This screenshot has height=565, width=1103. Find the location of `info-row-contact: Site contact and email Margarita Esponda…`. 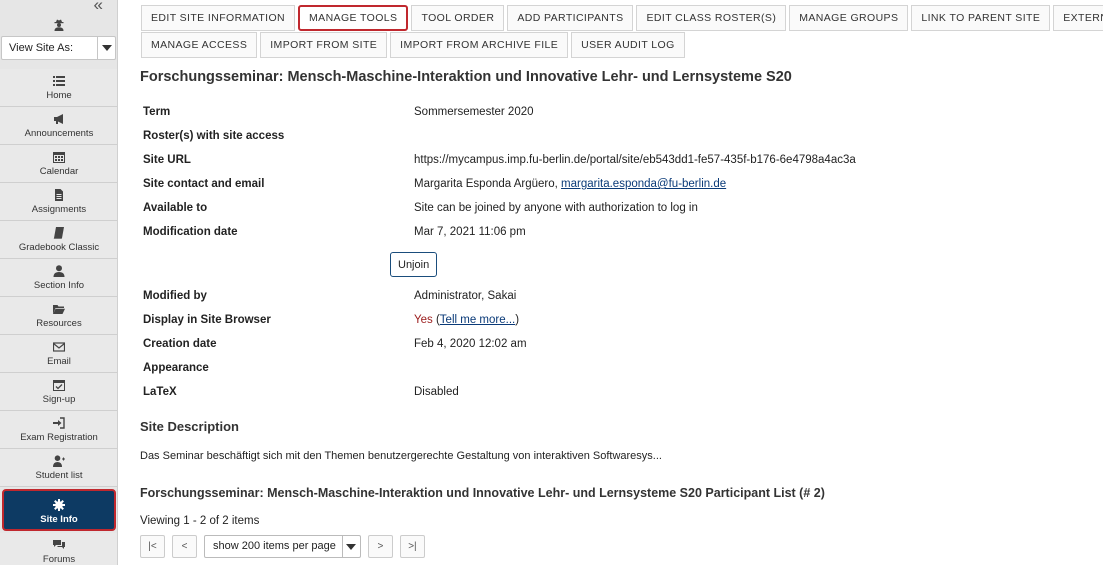

info-row-contact: Site contact and email Margarita Esponda… is located at coordinates (623, 184).